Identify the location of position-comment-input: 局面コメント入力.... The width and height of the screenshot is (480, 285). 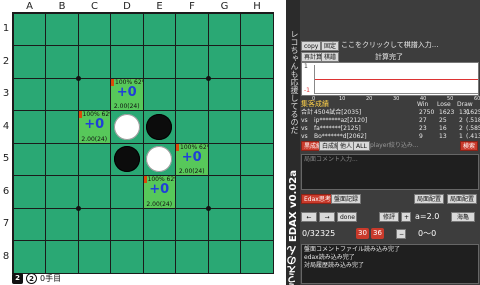
(390, 172).